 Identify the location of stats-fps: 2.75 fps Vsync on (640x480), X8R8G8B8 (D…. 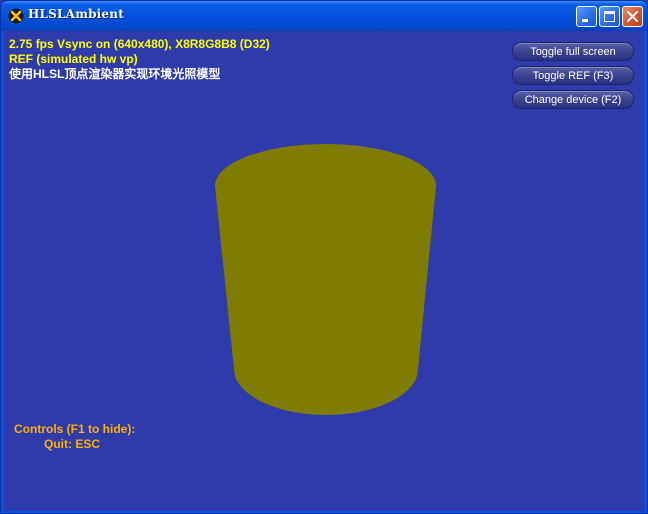
(139, 44).